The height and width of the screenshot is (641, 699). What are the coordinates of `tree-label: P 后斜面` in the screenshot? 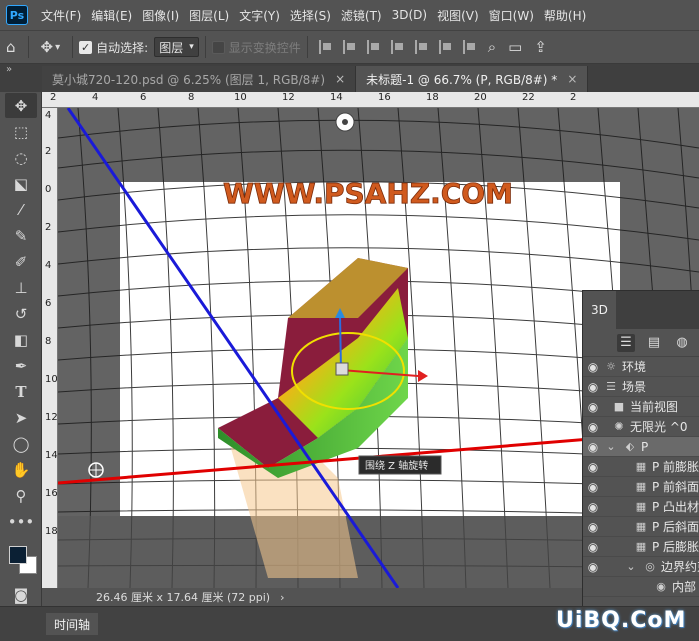 It's located at (675, 527).